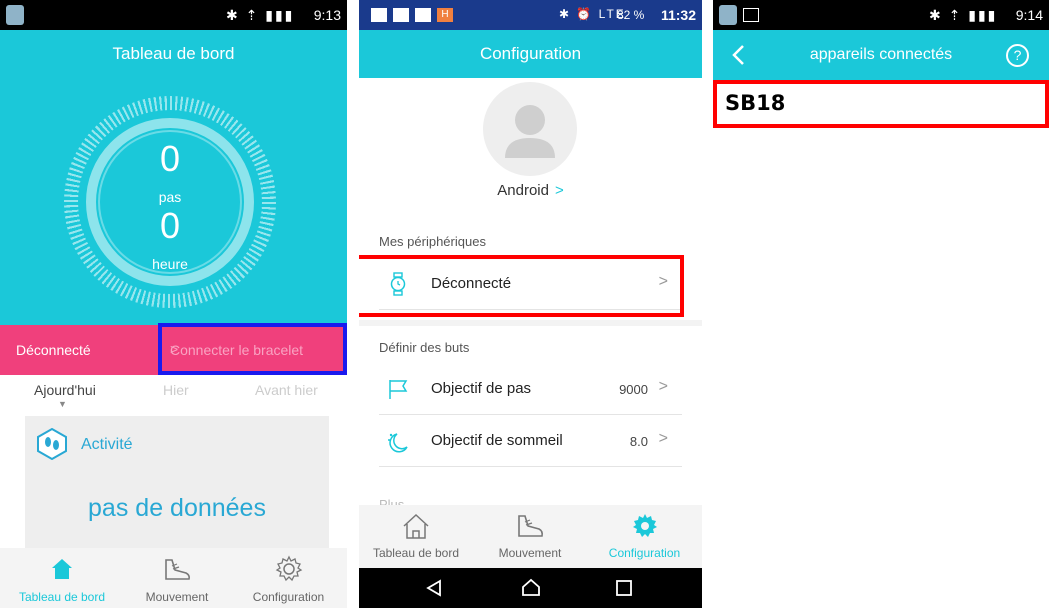 This screenshot has width=1049, height=608. Describe the element at coordinates (739, 55) in the screenshot. I see `back-arrow-icon` at that location.